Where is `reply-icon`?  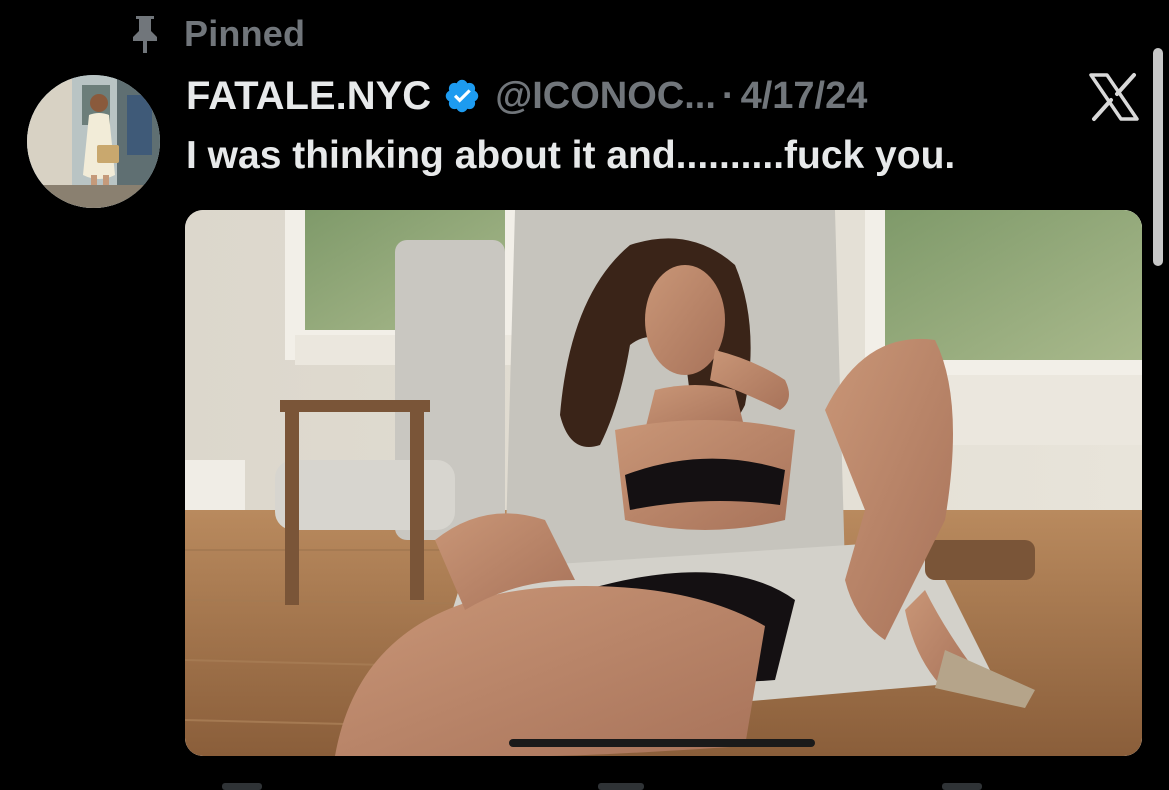 reply-icon is located at coordinates (242, 786).